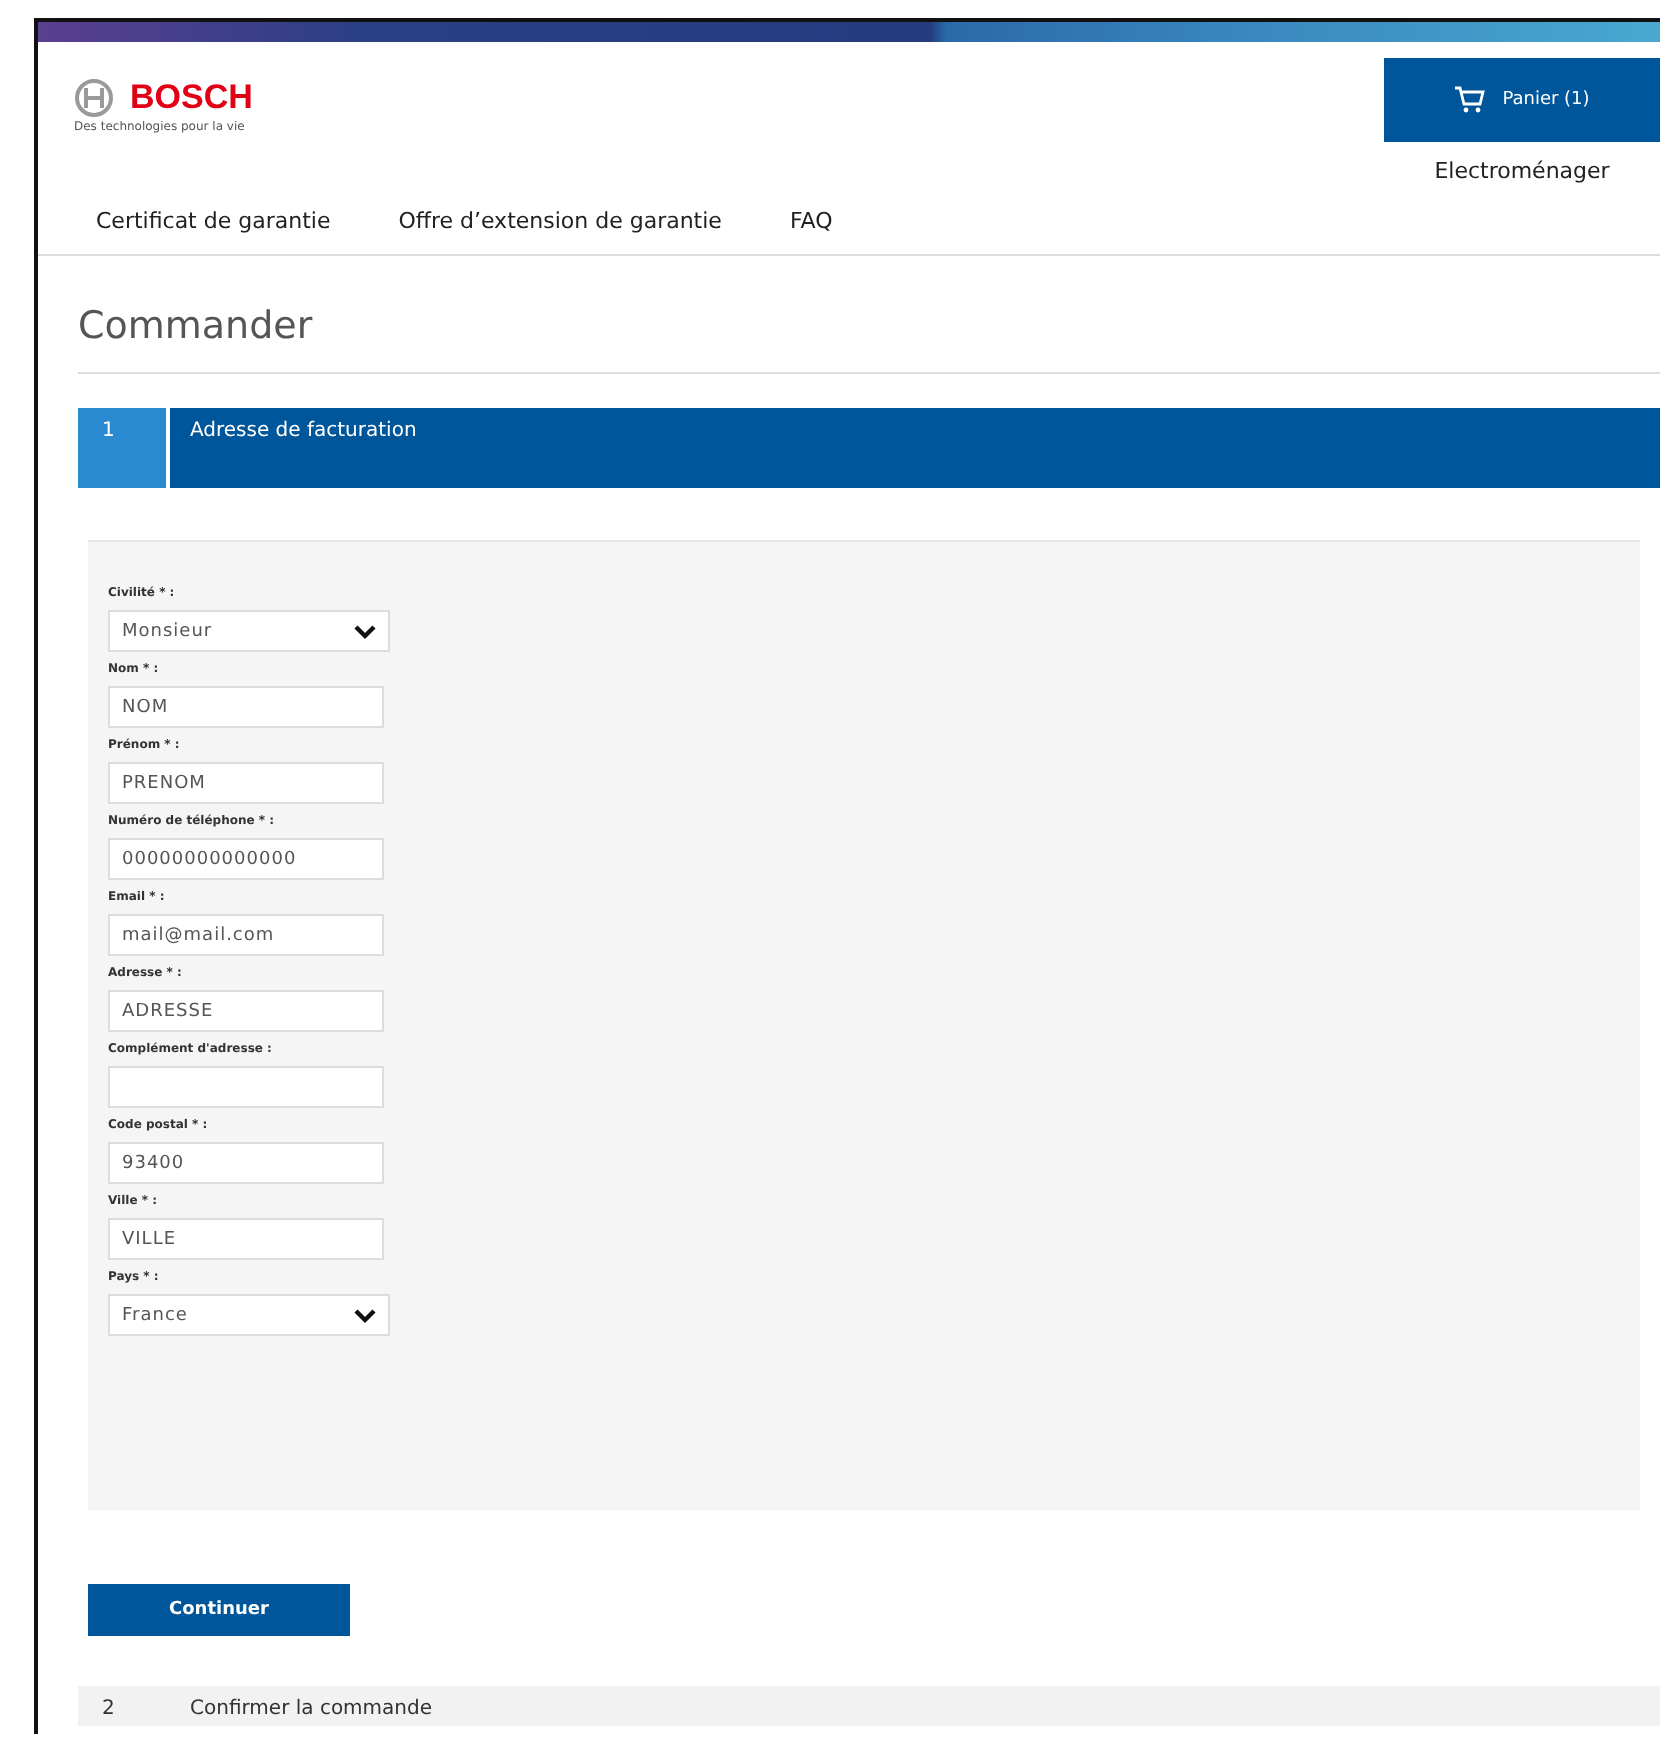 Image resolution: width=1660 pixels, height=1738 pixels. I want to click on step-number: 2, so click(108, 1710).